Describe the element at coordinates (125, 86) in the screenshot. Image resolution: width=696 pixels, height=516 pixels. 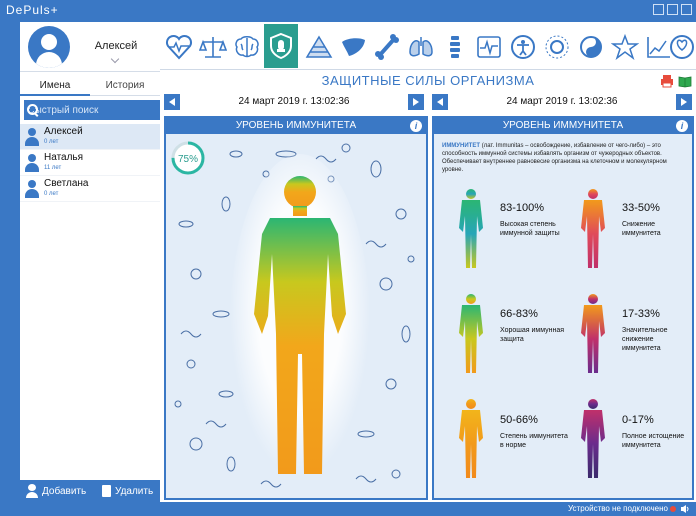
I see `tab-history: История` at that location.